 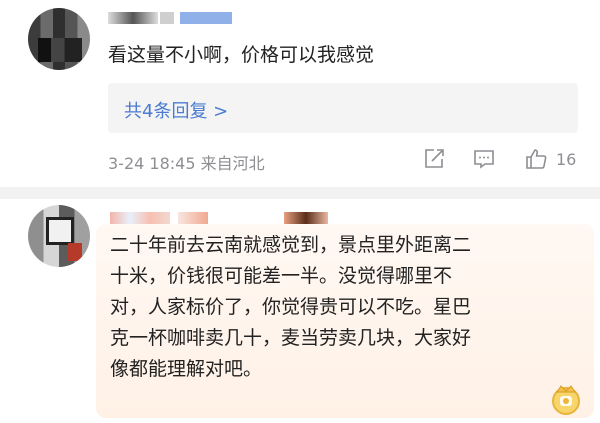 What do you see at coordinates (241, 55) in the screenshot?
I see `comment-text: 看这量不小啊，价格可以我感觉` at bounding box center [241, 55].